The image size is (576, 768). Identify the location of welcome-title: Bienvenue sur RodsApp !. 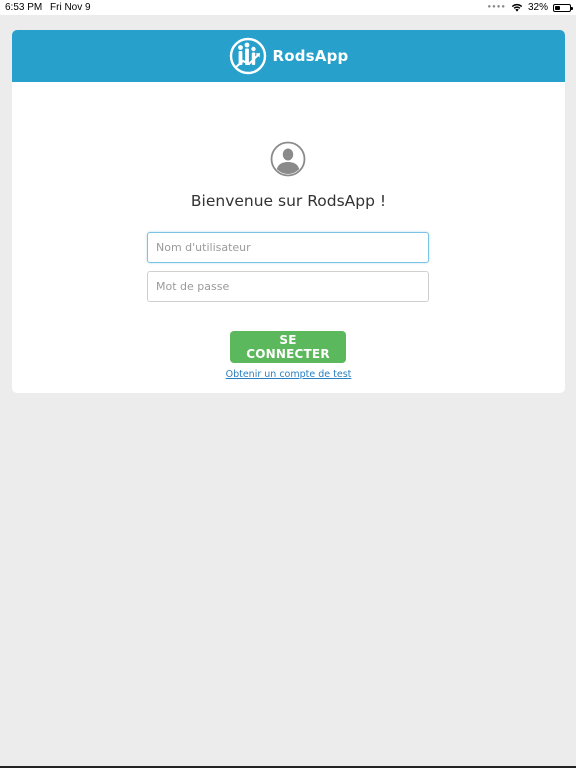
(288, 201).